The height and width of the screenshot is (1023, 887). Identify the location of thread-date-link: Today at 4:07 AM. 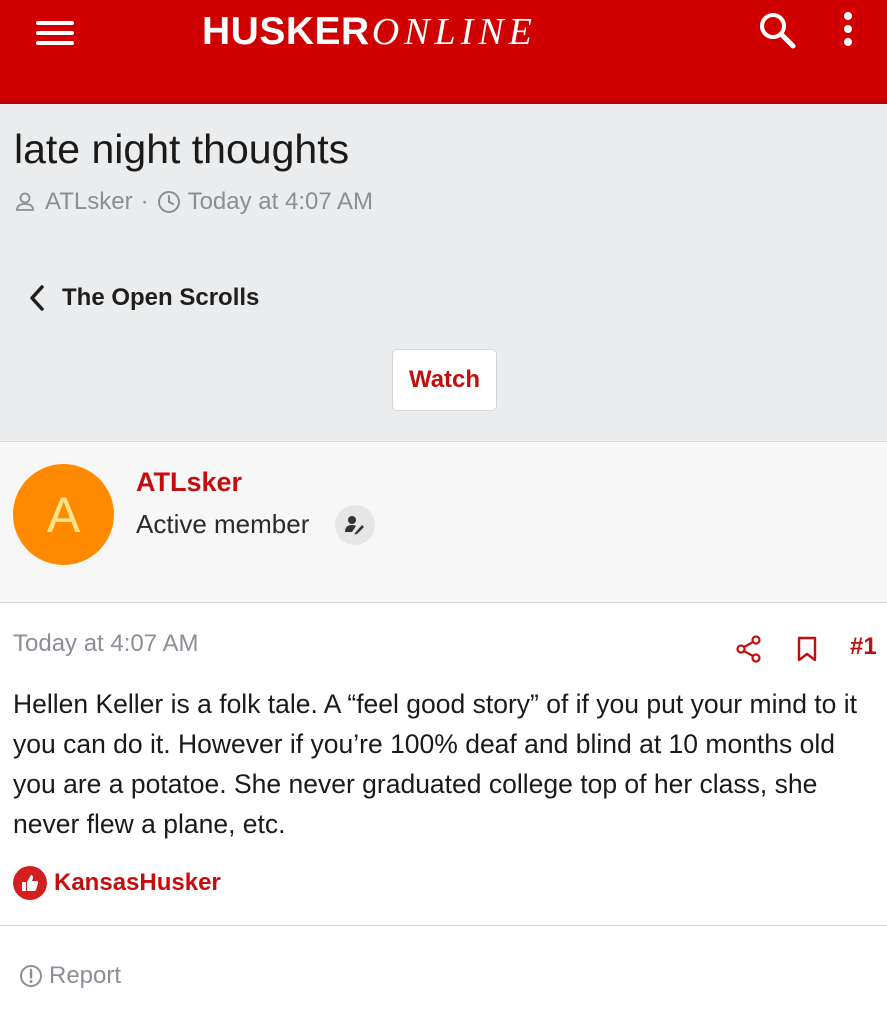
(280, 202).